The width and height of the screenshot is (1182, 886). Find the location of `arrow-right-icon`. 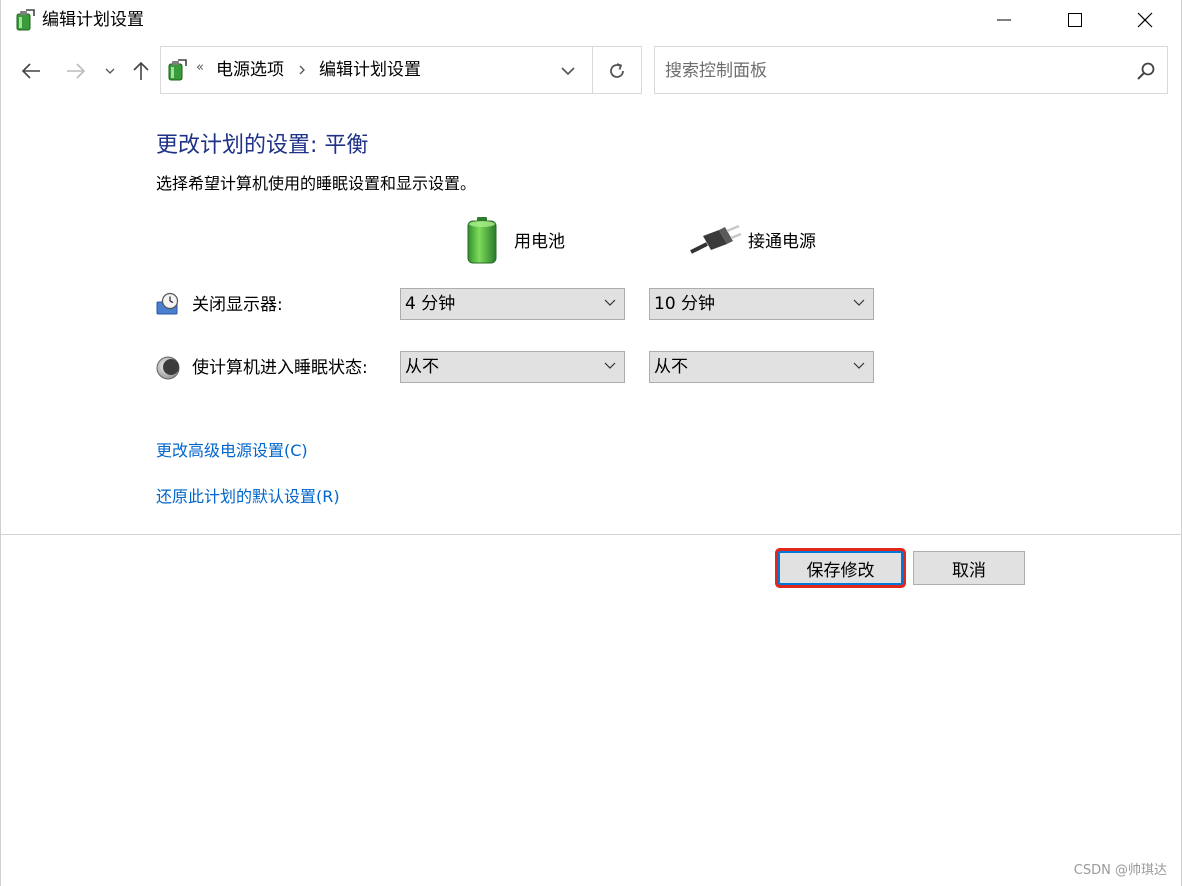

arrow-right-icon is located at coordinates (76, 71).